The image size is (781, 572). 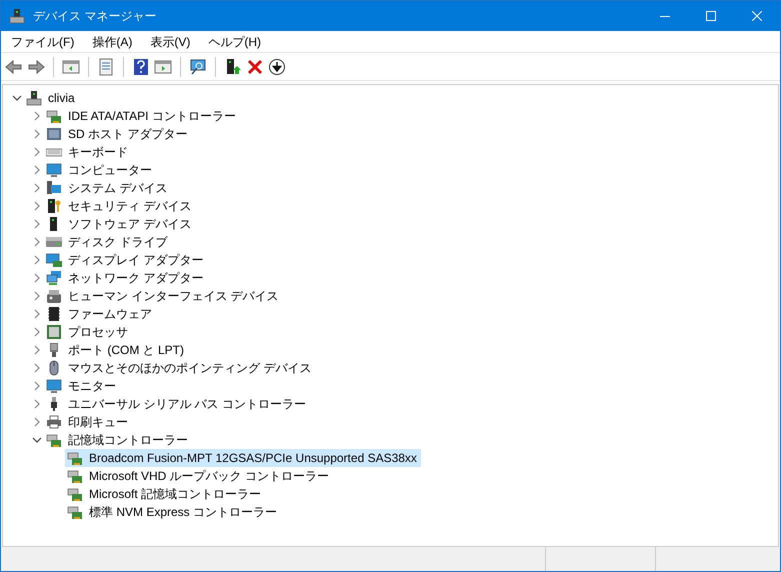 What do you see at coordinates (54, 188) in the screenshot?
I see `system-devices-icon` at bounding box center [54, 188].